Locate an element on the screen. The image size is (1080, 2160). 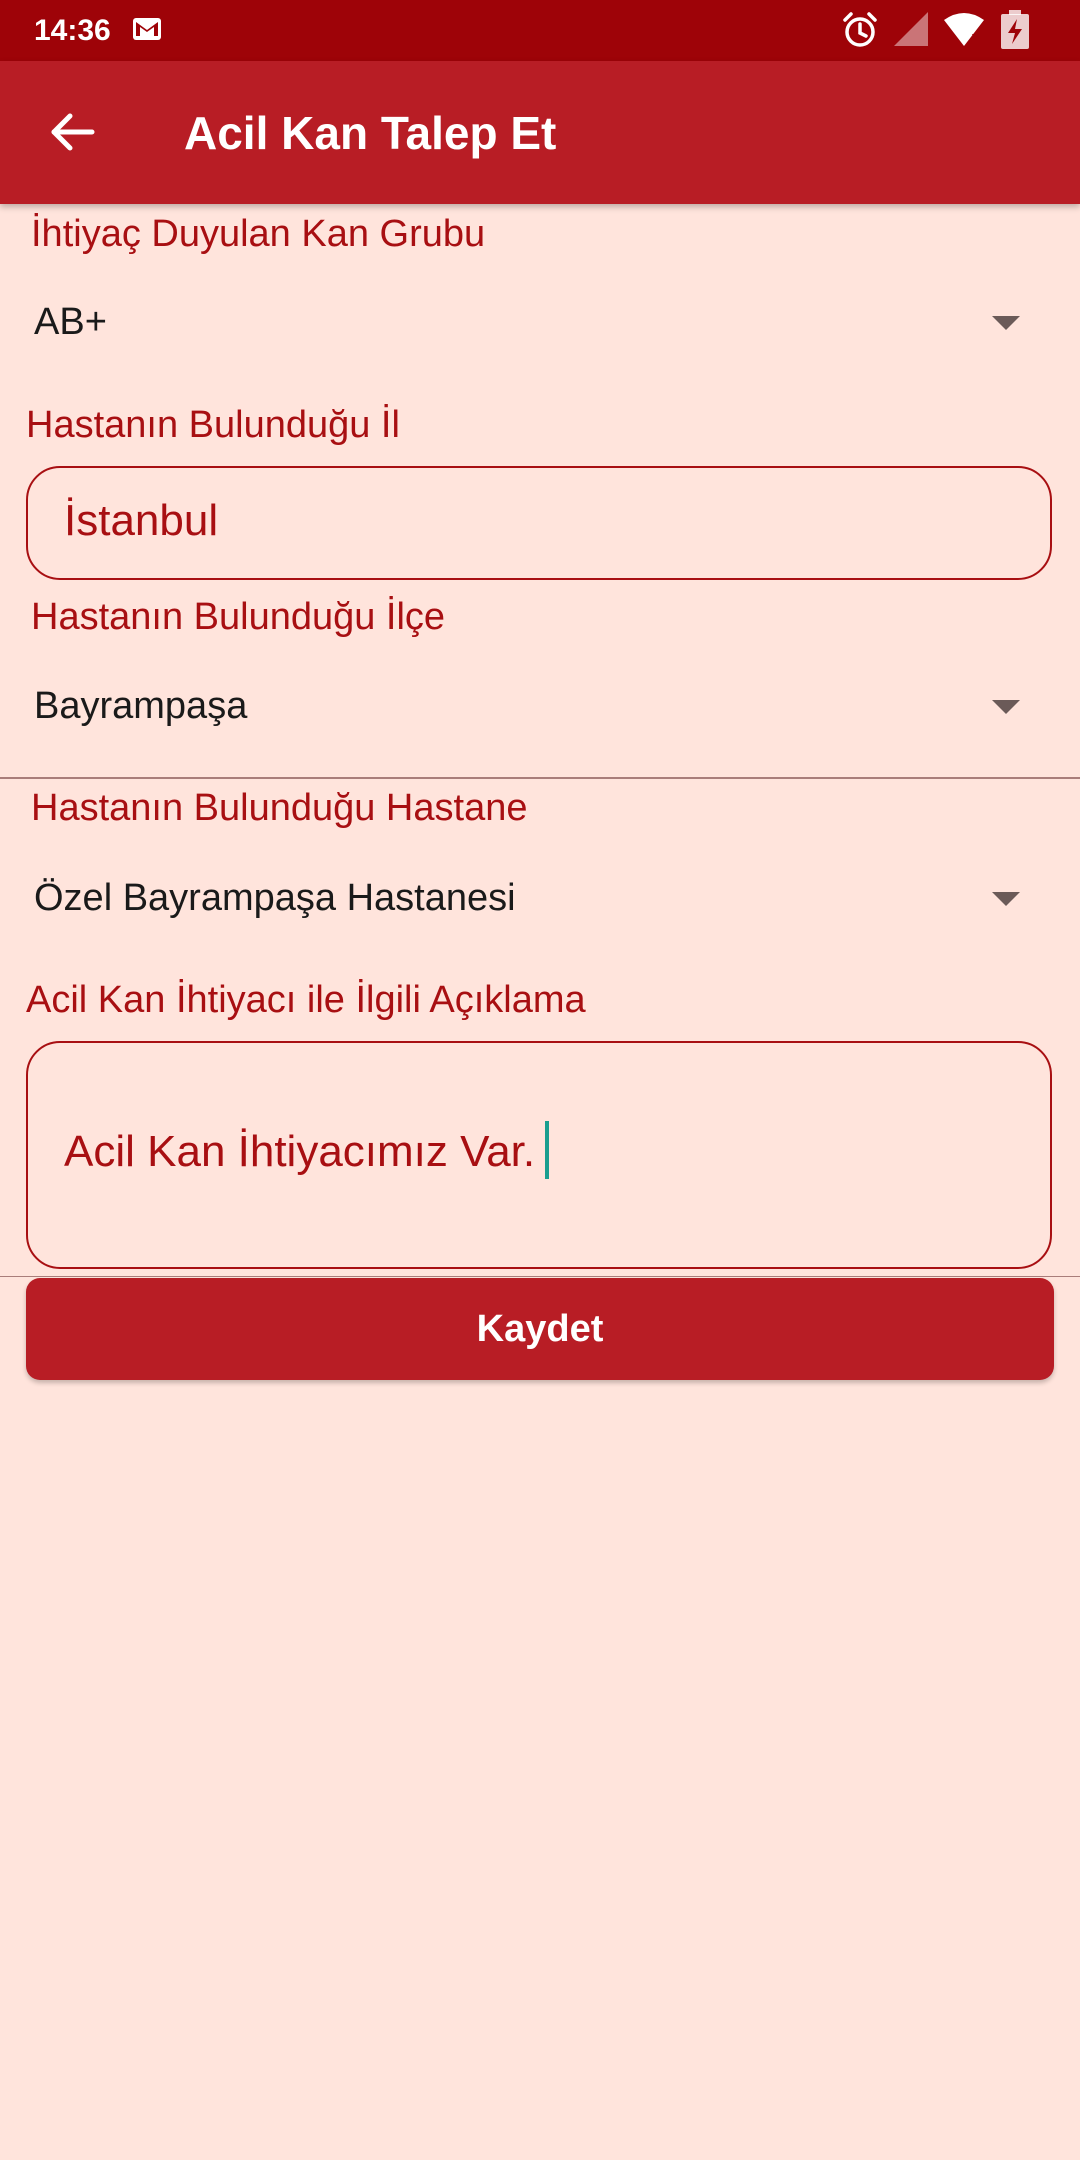
blood-group-label: İhtiyaç Duyulan Kan Grubu is located at coordinates (258, 234).